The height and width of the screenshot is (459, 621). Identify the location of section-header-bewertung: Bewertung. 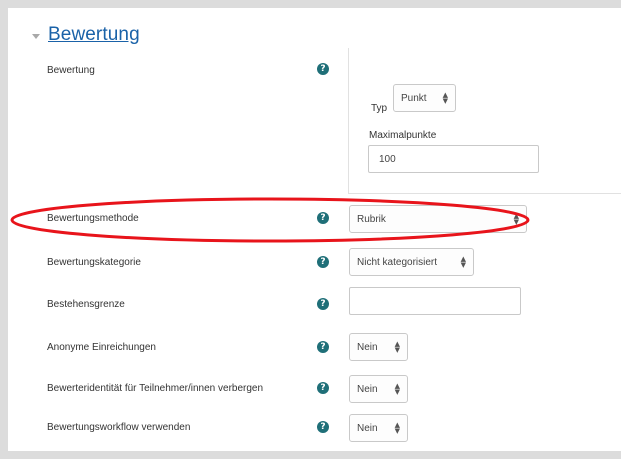
(86, 35).